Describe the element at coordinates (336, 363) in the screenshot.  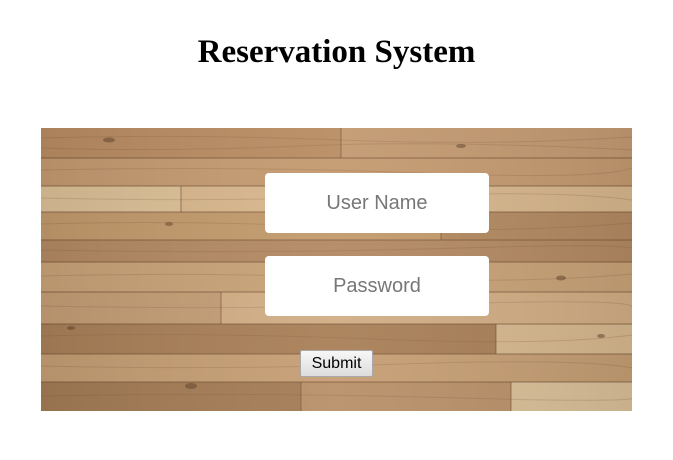
I see `submit-button: Submit` at that location.